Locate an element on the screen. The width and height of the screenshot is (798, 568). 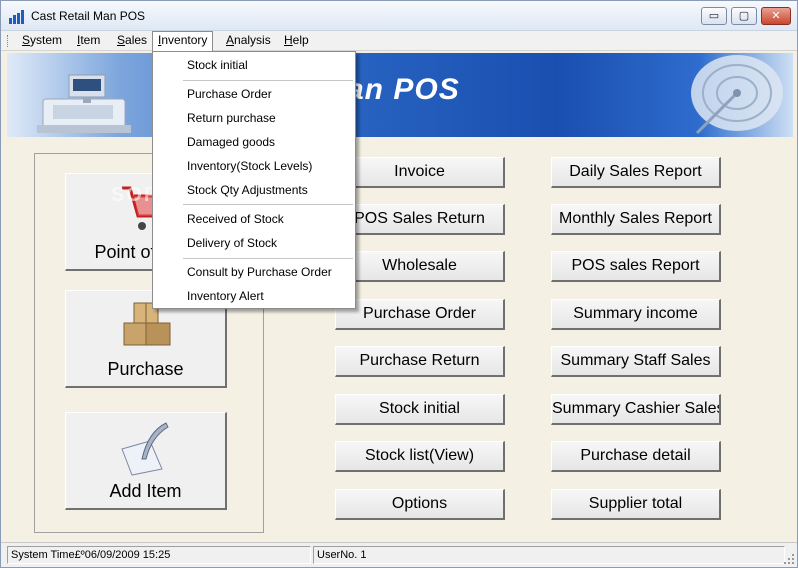
window-title: Cast Retail Man POS is located at coordinates (88, 16).